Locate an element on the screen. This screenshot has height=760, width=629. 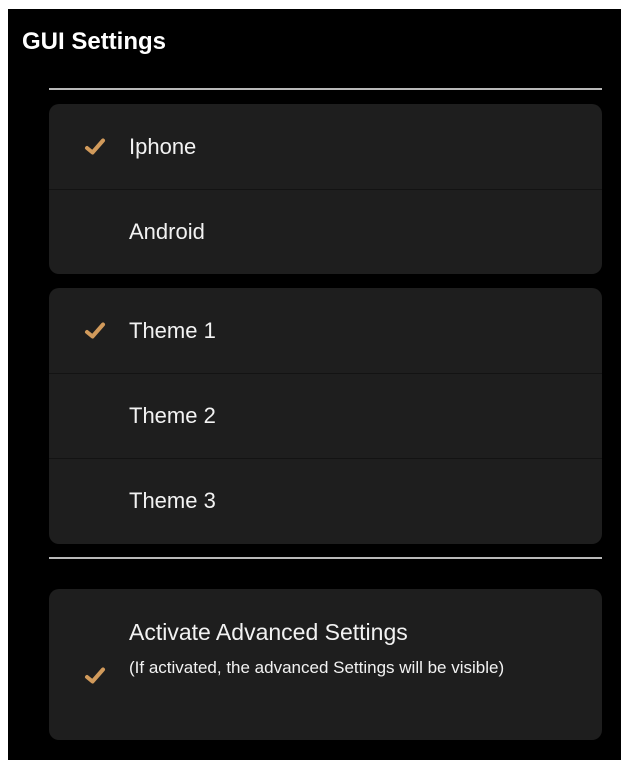
option-label: Android is located at coordinates (167, 231).